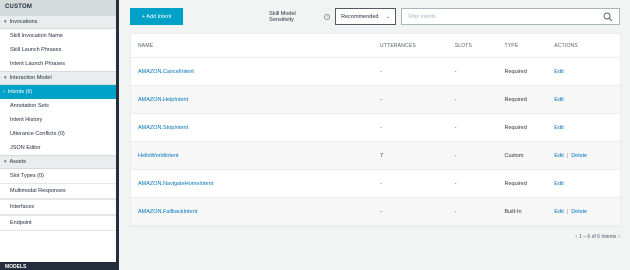 The width and height of the screenshot is (630, 270). I want to click on sidebar-item-skill-invocation-name: Skill Invocation Name, so click(58, 36).